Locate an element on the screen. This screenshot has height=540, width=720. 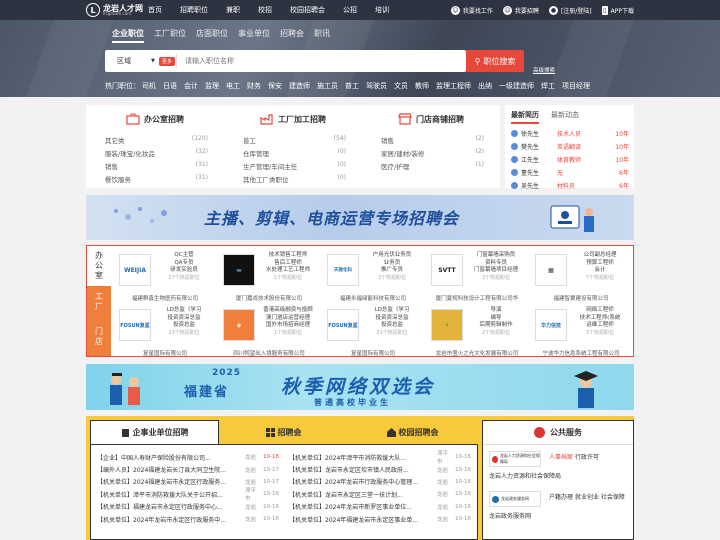
hot-job: 出纳 is located at coordinates (485, 86).